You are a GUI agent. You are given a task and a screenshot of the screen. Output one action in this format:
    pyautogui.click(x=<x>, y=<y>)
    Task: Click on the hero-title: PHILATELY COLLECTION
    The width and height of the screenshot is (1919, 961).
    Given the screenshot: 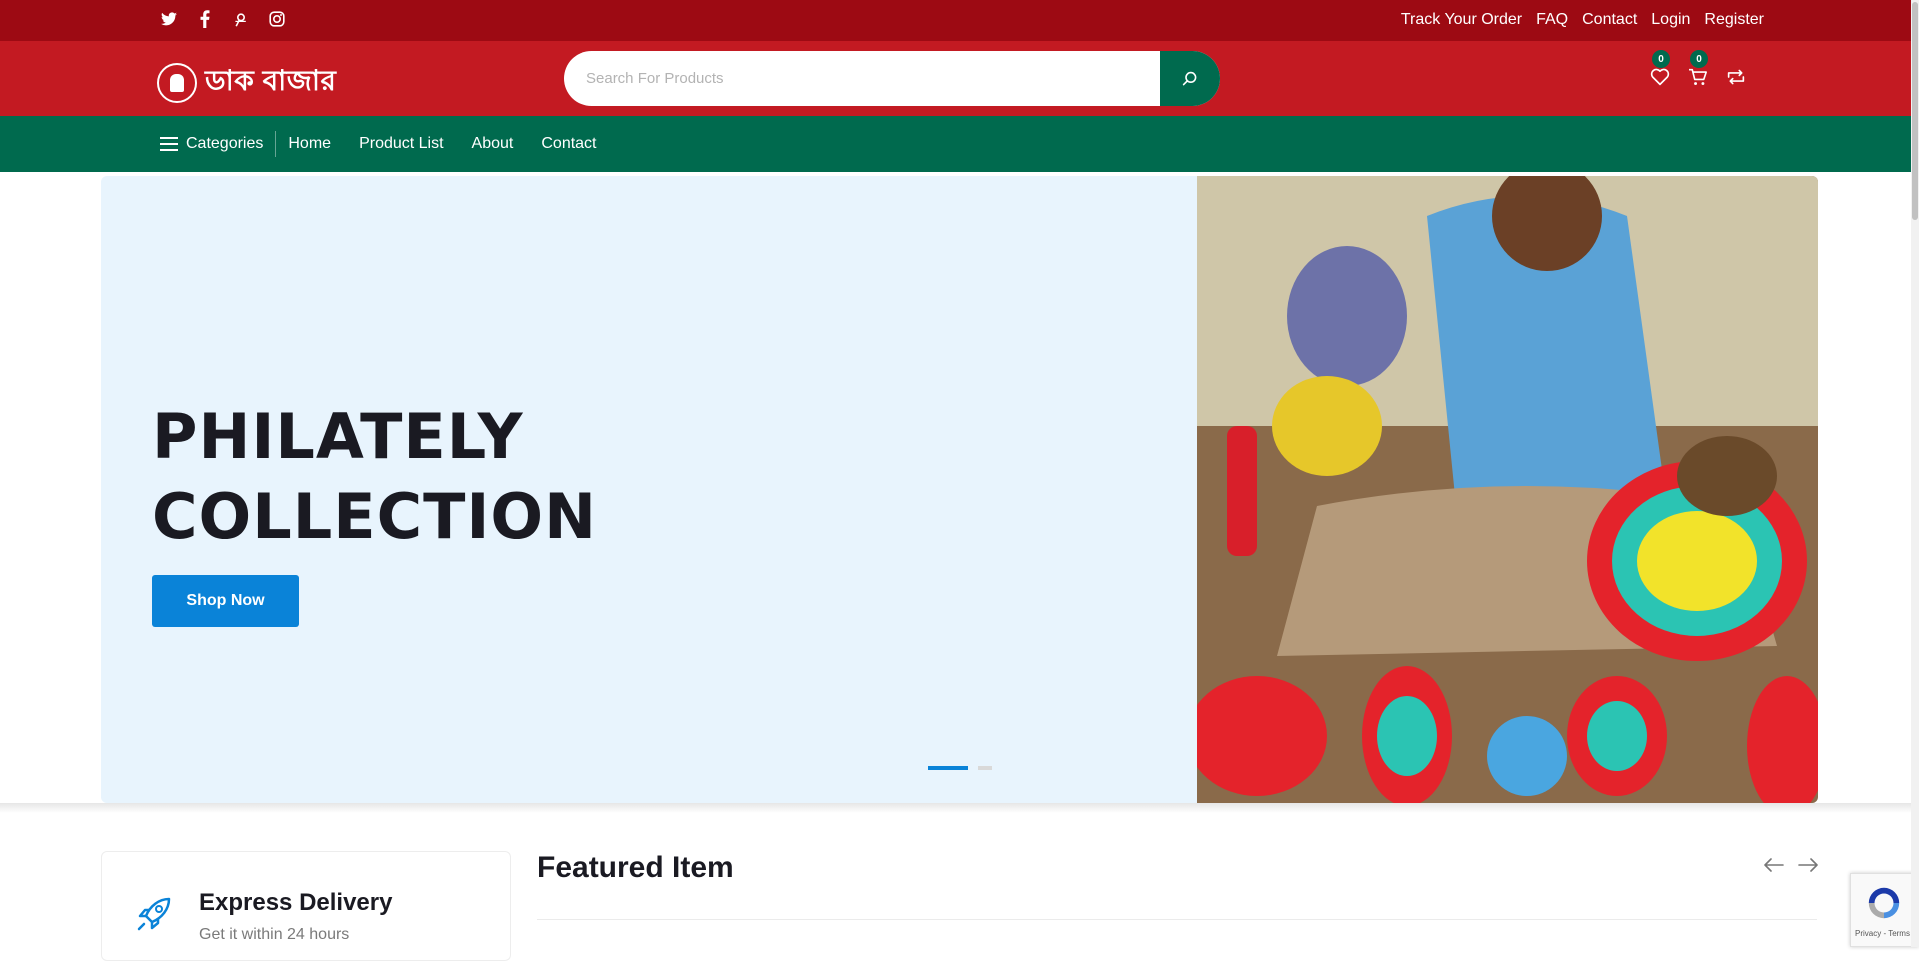 What is the action you would take?
    pyautogui.click(x=502, y=477)
    